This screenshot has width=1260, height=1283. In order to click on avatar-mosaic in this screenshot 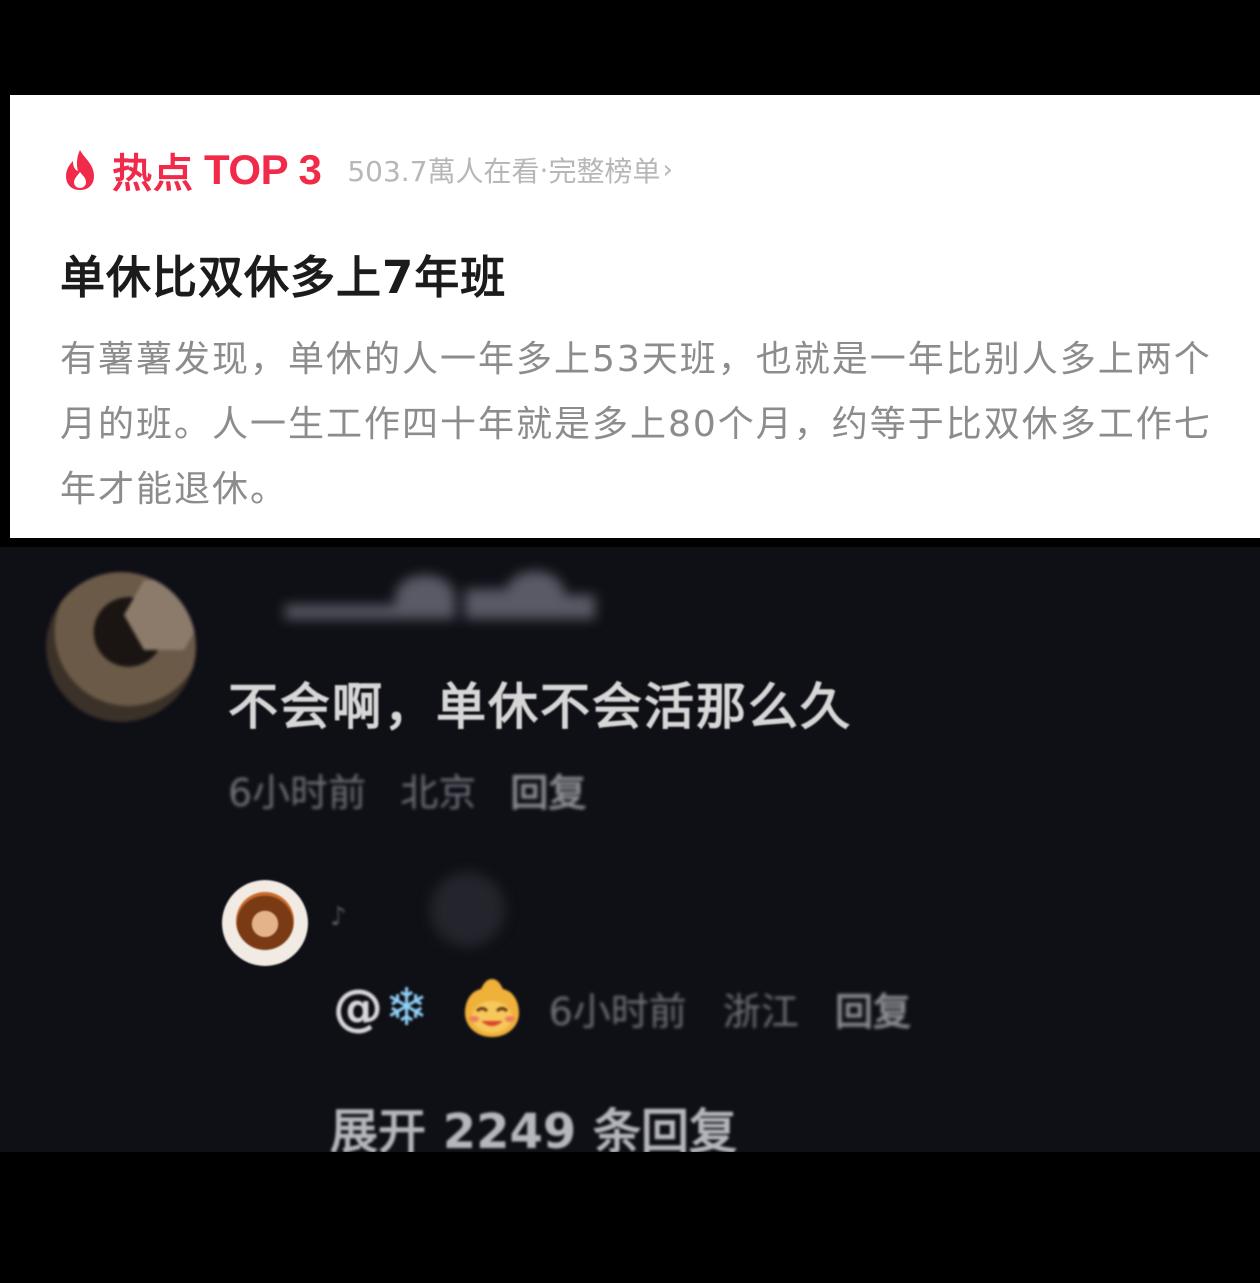, I will do `click(160, 615)`.